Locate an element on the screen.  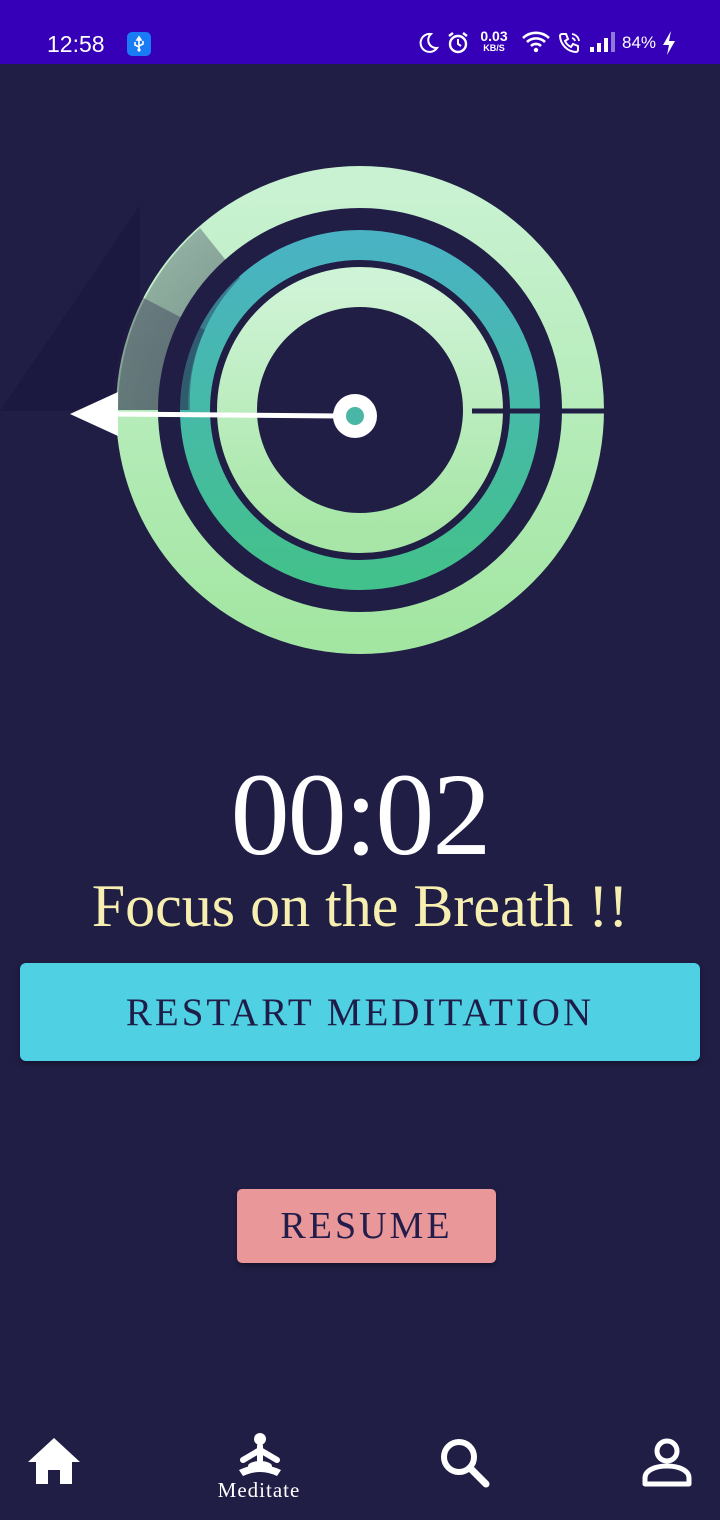
status-bar: 12:58 0.03 KB/S 84% is located at coordinates (360, 32).